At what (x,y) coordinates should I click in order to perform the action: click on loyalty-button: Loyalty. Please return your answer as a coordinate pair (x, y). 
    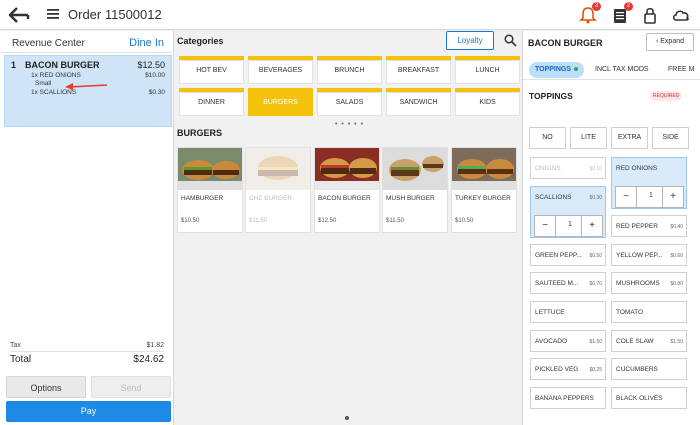
    Looking at the image, I should click on (470, 40).